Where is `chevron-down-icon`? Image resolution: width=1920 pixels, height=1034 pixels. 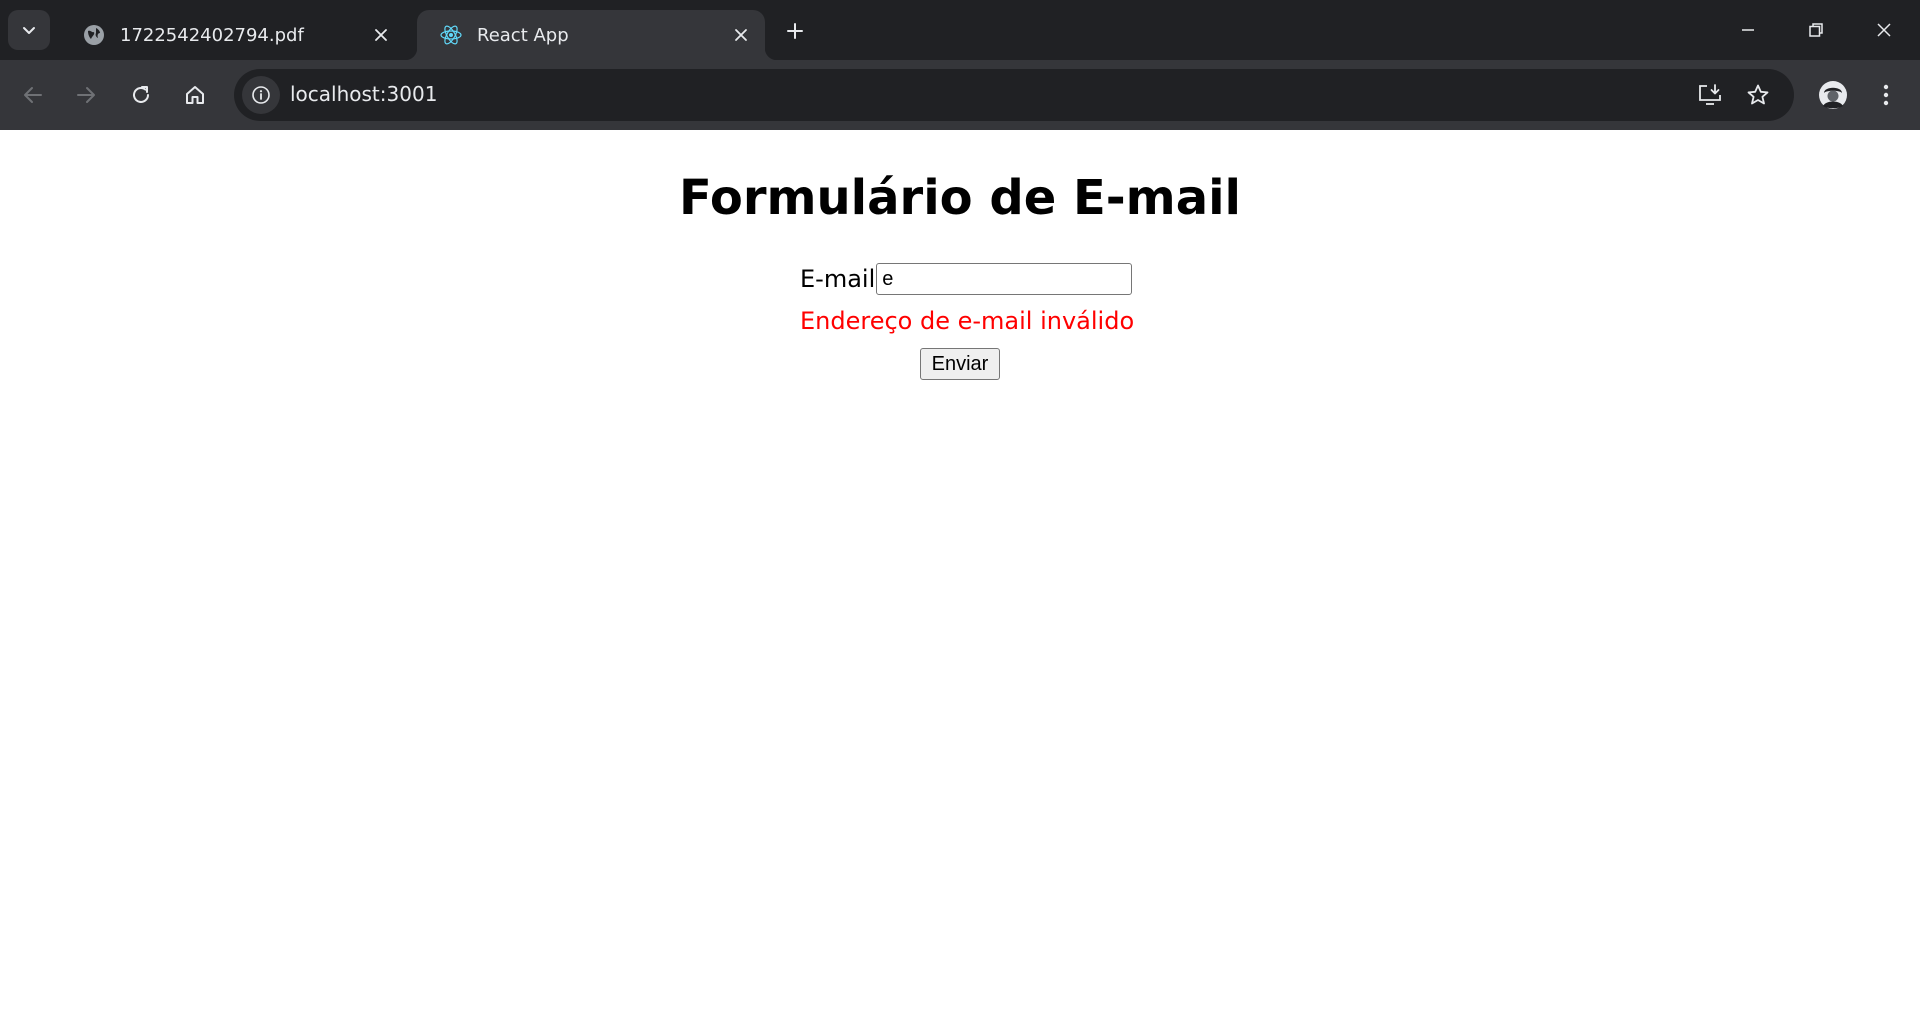
chevron-down-icon is located at coordinates (29, 30).